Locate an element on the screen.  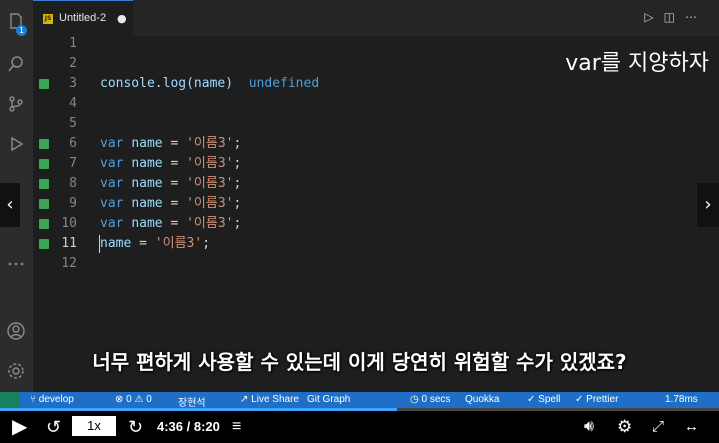
status-branch: ⑂ develop is located at coordinates (52, 399).